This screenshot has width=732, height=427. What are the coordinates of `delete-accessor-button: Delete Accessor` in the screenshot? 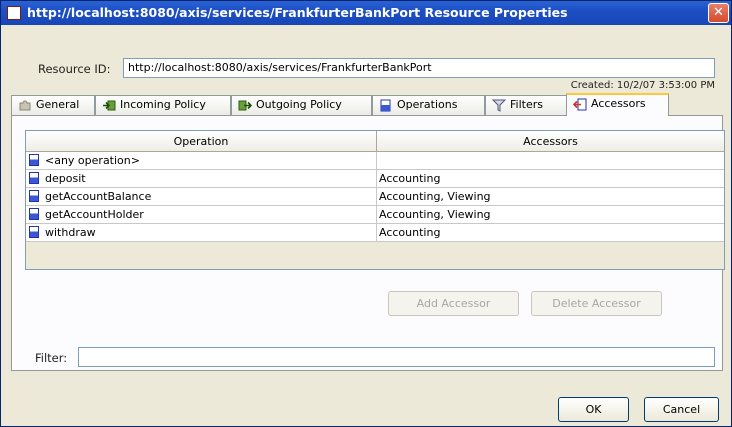 It's located at (596, 303).